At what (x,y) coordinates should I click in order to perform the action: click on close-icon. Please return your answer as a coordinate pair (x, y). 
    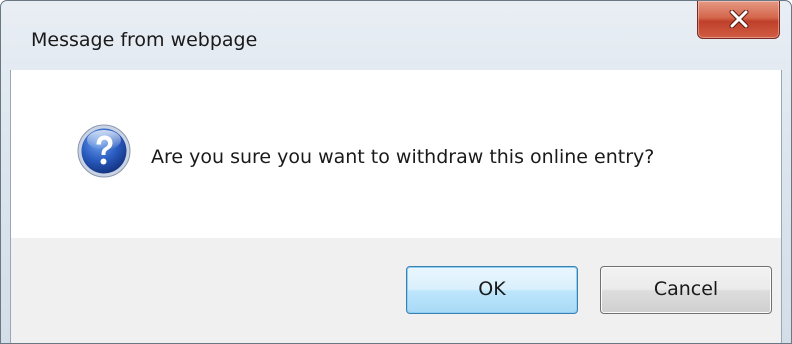
    Looking at the image, I should click on (739, 19).